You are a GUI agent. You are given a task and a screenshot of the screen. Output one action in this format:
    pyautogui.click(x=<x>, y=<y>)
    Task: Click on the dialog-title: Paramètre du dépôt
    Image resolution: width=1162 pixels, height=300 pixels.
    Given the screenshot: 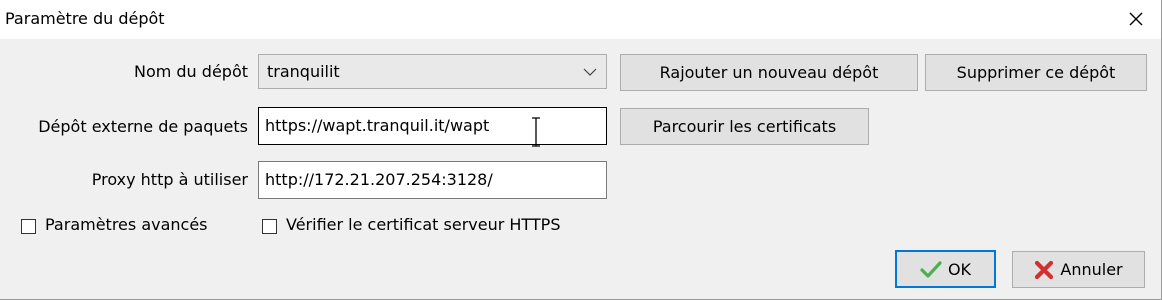 What is the action you would take?
    pyautogui.click(x=85, y=18)
    